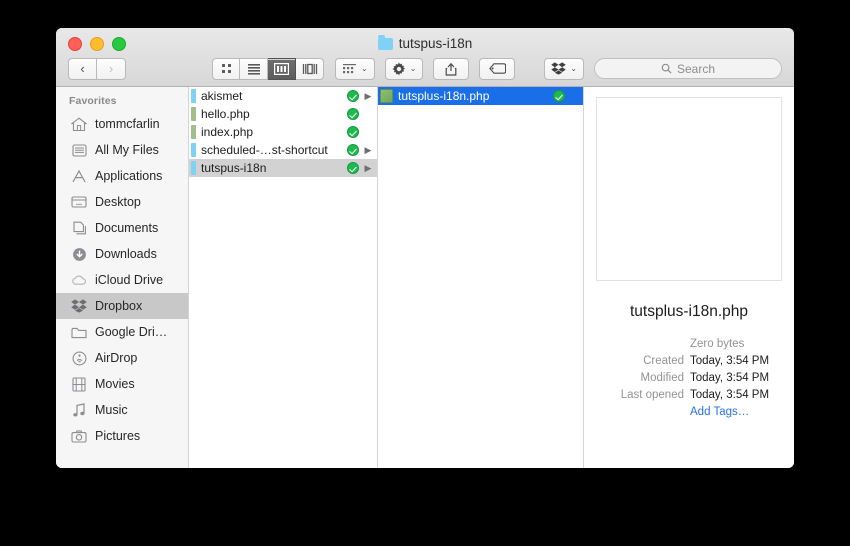  I want to click on forward-button: ›, so click(111, 68).